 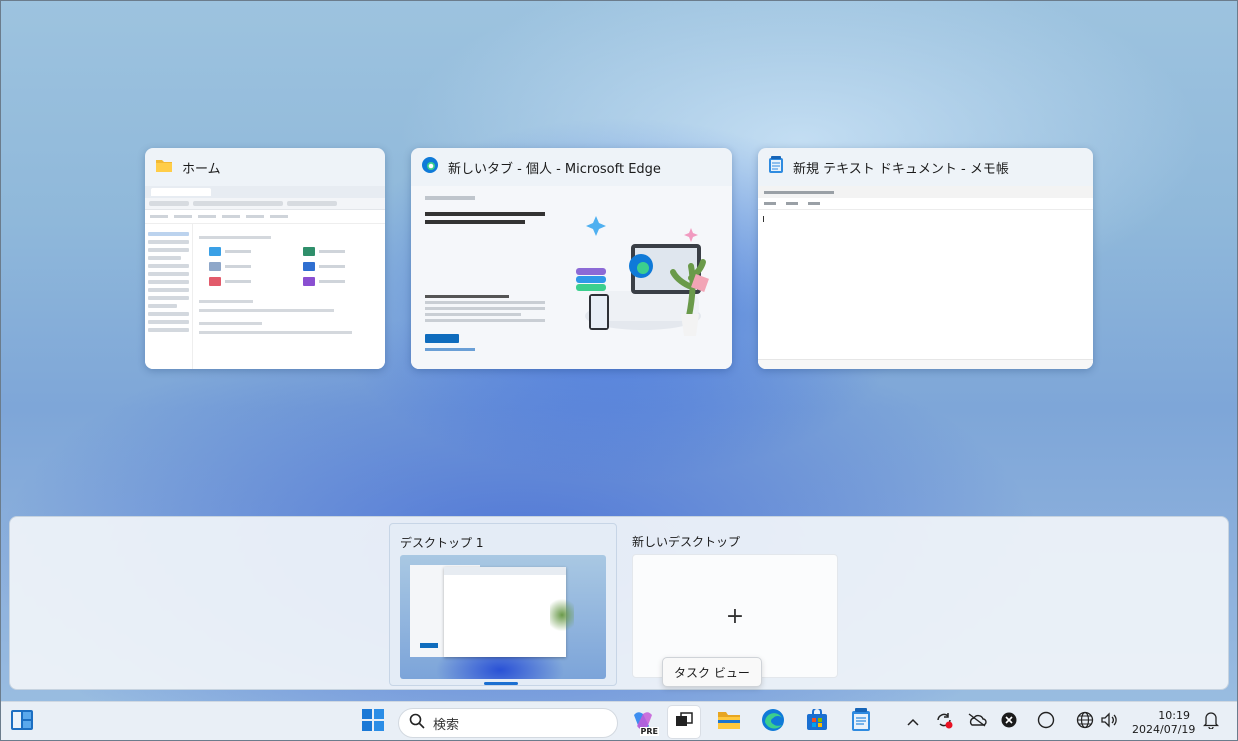 I want to click on window-title-bar: 新しいタブ - 個人 - Microsoft Edge, so click(x=571, y=167).